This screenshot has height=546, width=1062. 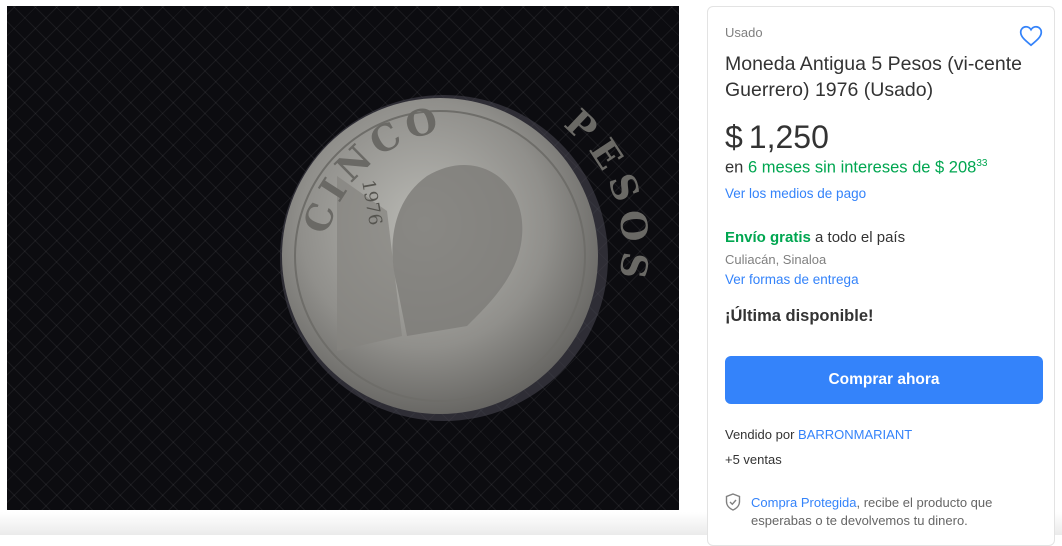 What do you see at coordinates (799, 316) in the screenshot?
I see `stock-status: ¡Última disponible!` at bounding box center [799, 316].